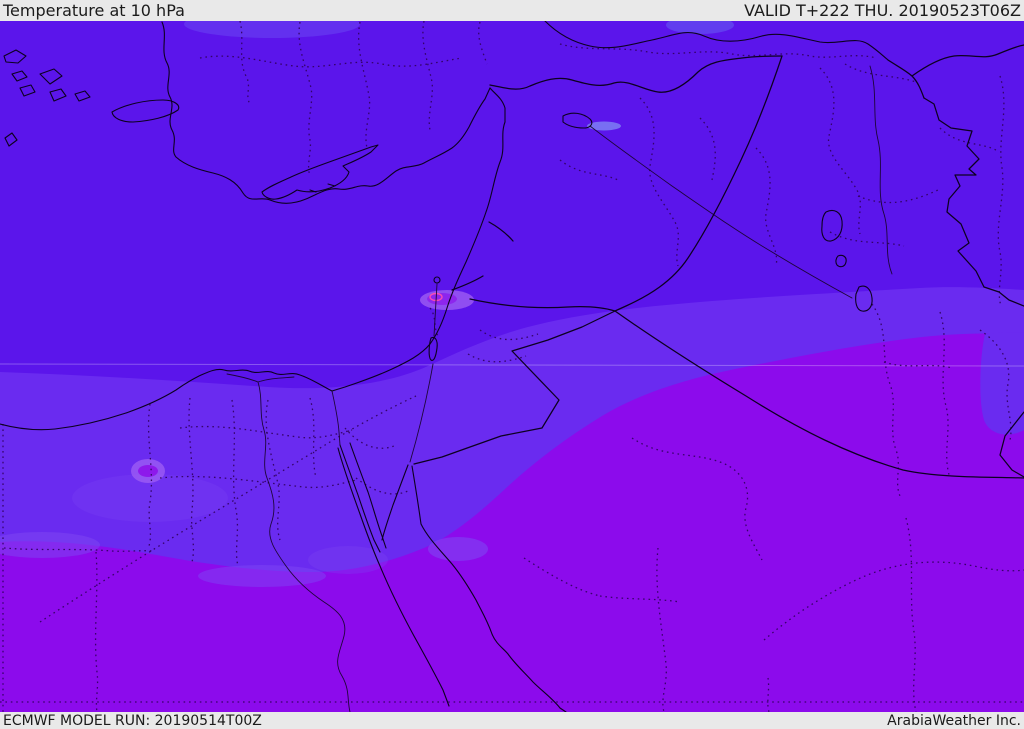 The image size is (1024, 729). I want to click on model-run-label: ECMWF MODEL RUN: 20190514T00Z, so click(132, 720).